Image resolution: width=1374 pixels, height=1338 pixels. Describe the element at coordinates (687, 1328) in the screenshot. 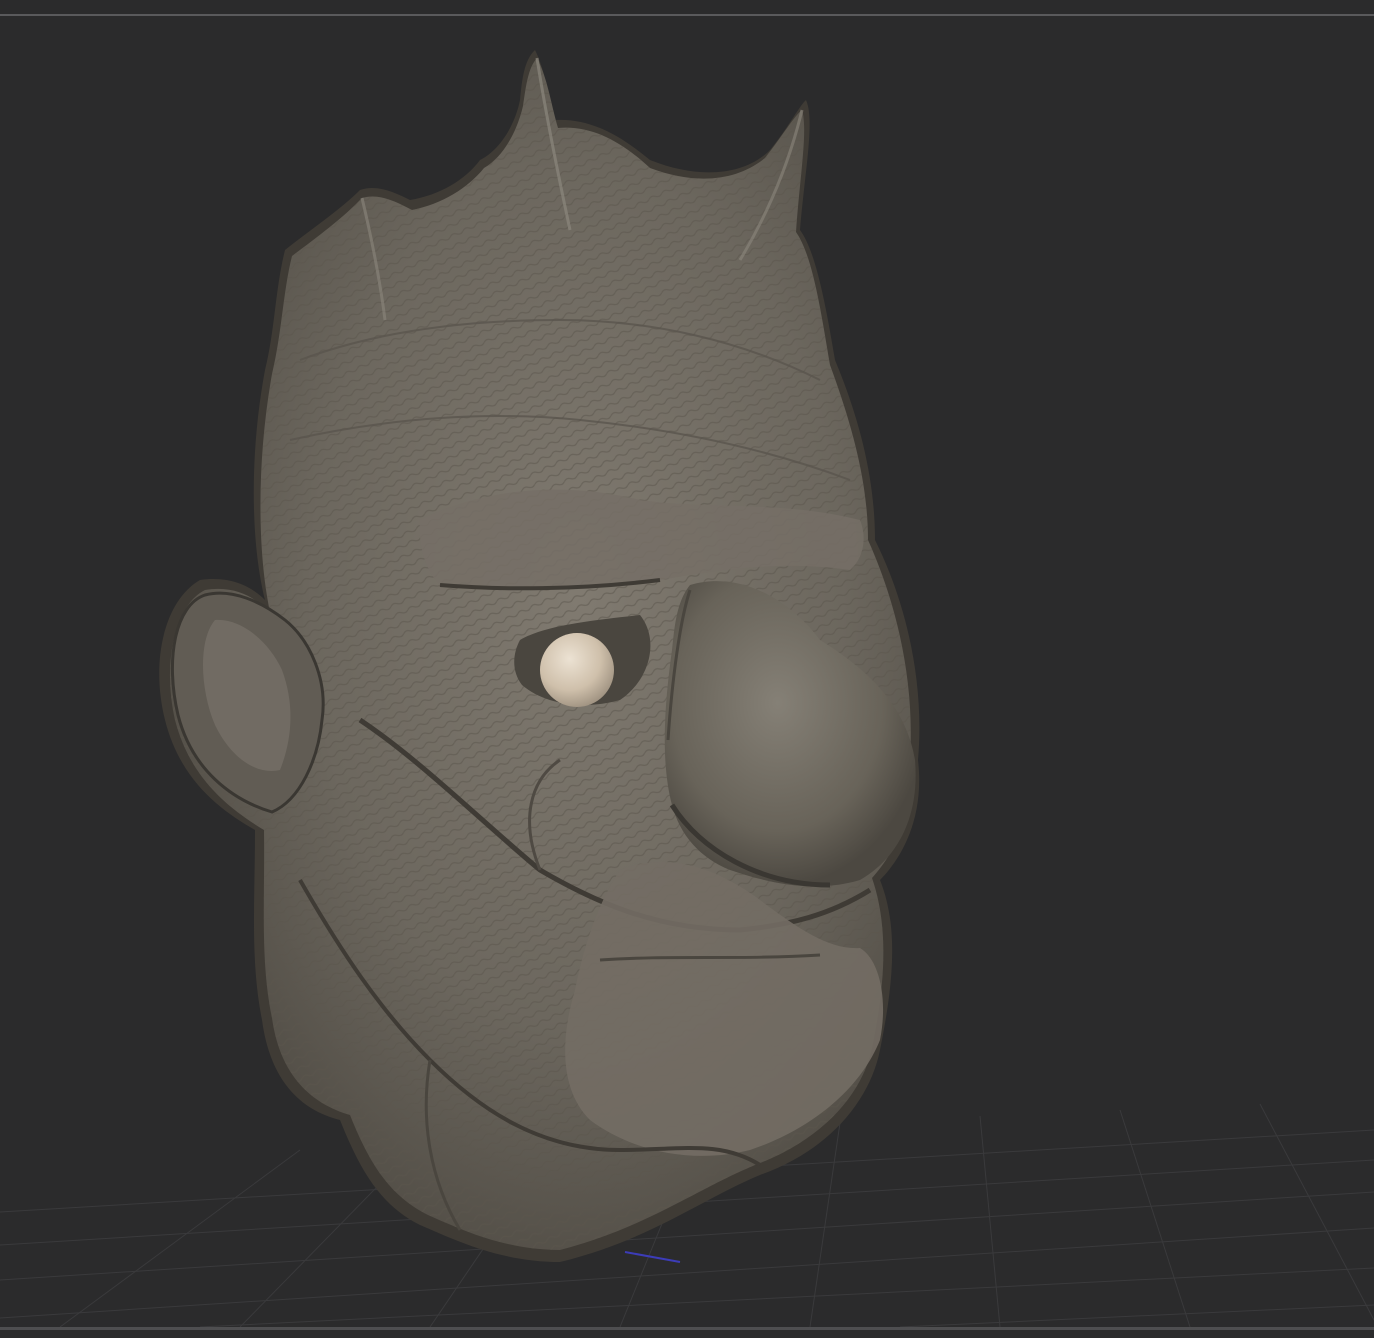

I see `bottom-divider` at that location.